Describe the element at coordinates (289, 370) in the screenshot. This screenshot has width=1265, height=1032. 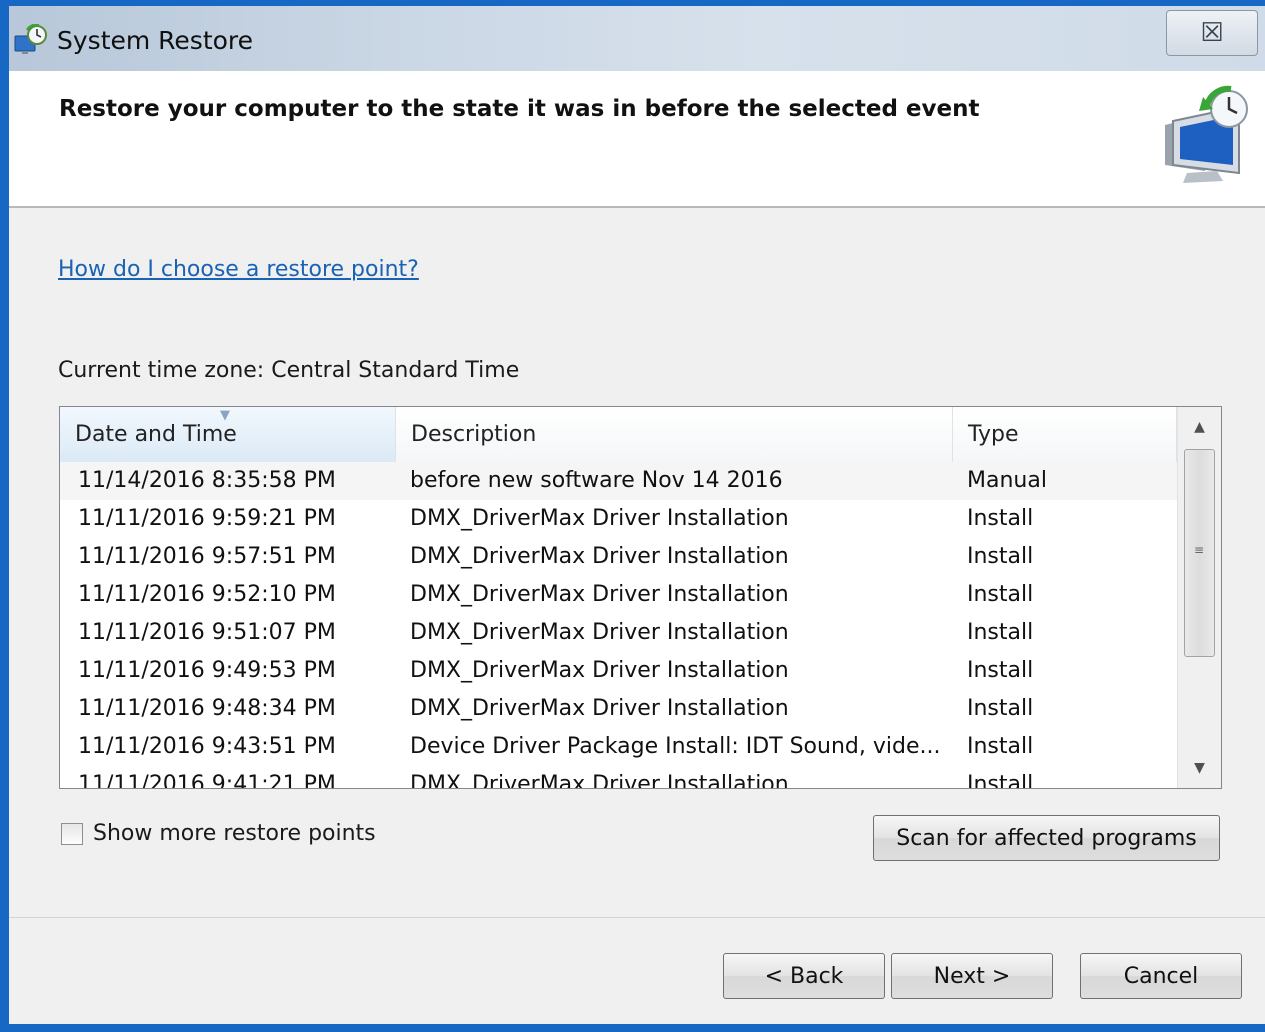
I see `timezone-label: Current time zone: Central Standard Time` at that location.